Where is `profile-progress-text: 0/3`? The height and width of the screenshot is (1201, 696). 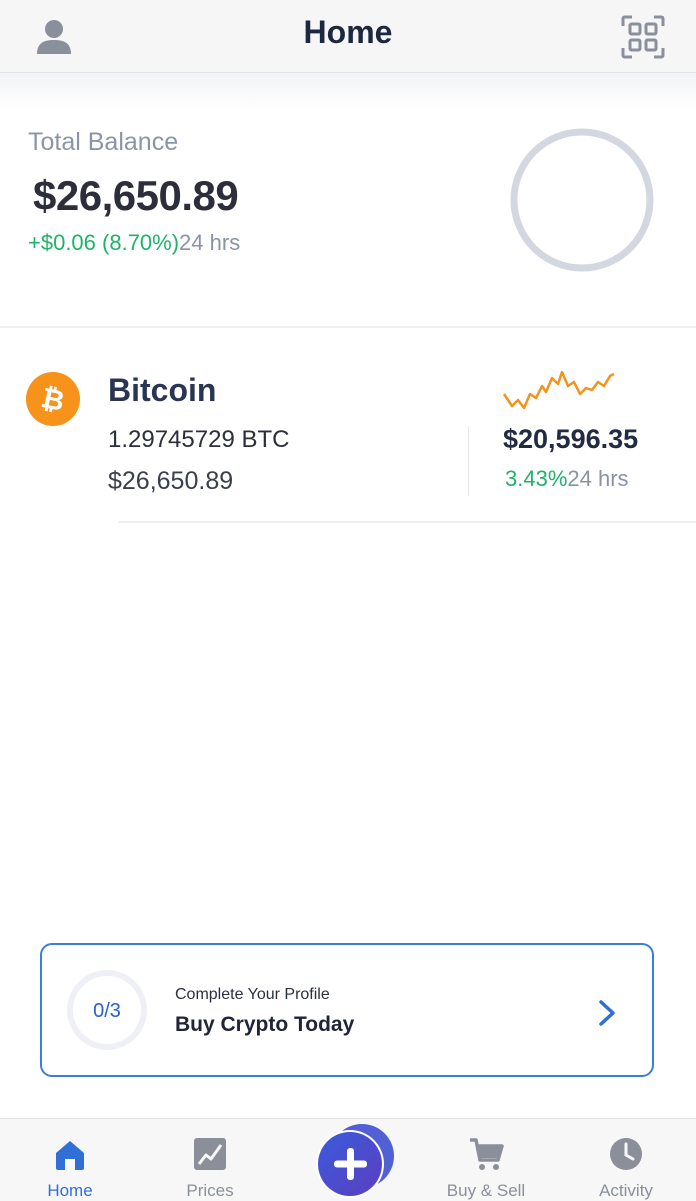
profile-progress-text: 0/3 is located at coordinates (107, 1011).